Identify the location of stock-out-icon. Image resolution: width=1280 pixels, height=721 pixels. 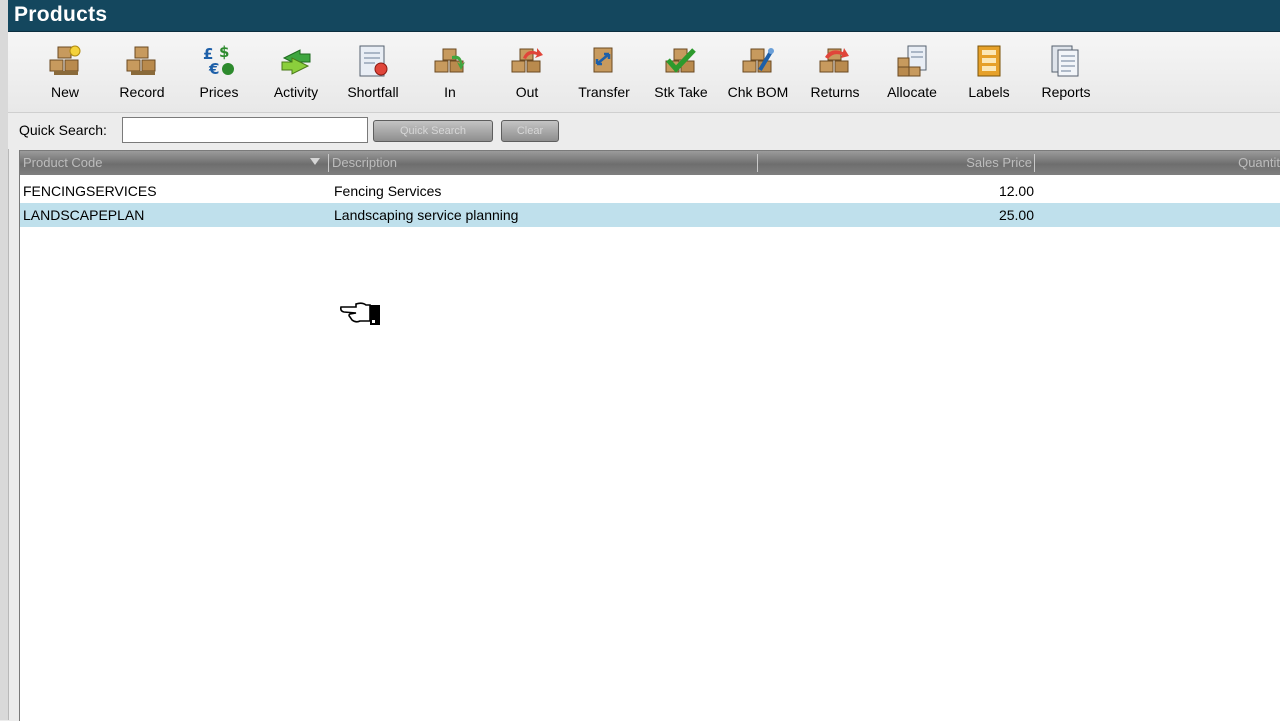
(527, 60).